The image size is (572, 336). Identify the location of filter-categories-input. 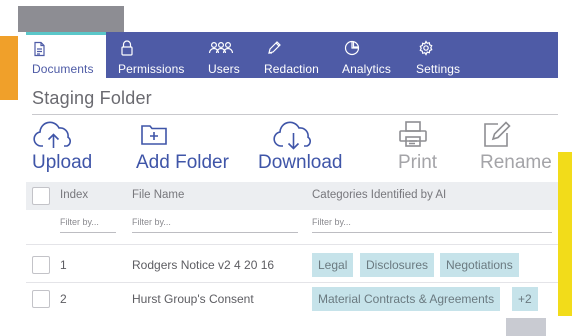
(432, 222).